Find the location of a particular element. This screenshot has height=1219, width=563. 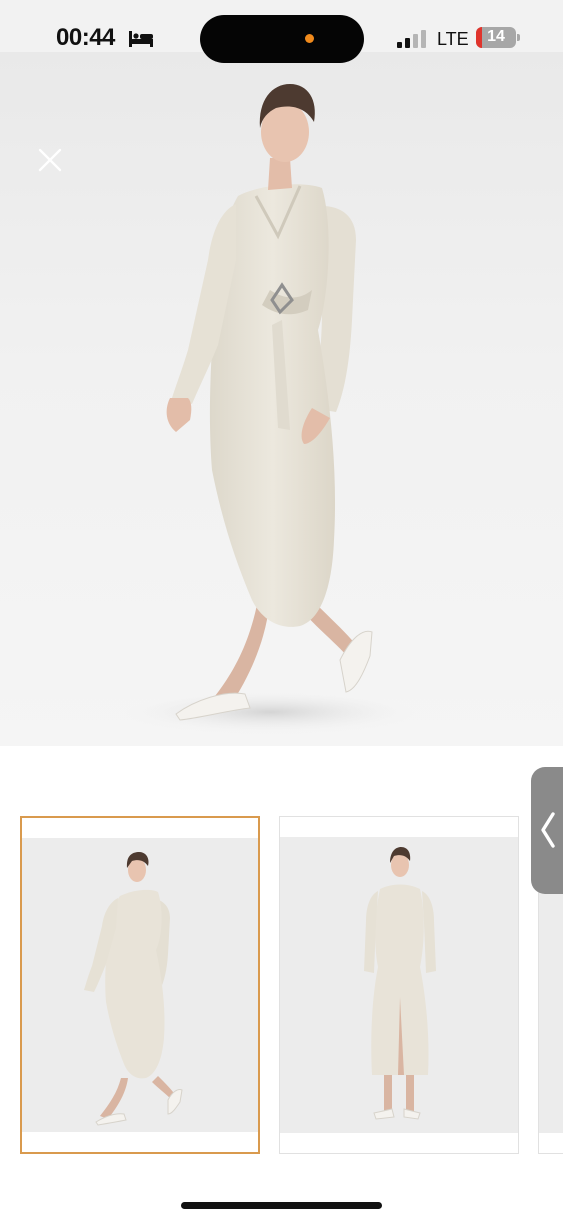

wrap-dress-walking-pose-photo is located at coordinates (140, 985).